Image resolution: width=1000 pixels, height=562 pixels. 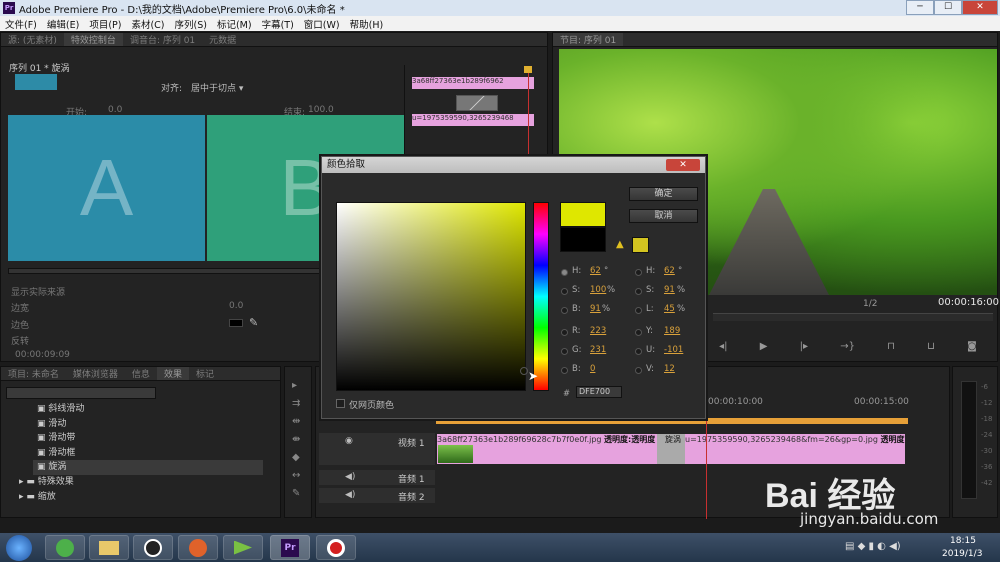 What do you see at coordinates (33, 373) in the screenshot?
I see `tab-project: 项目: 未命名` at bounding box center [33, 373].